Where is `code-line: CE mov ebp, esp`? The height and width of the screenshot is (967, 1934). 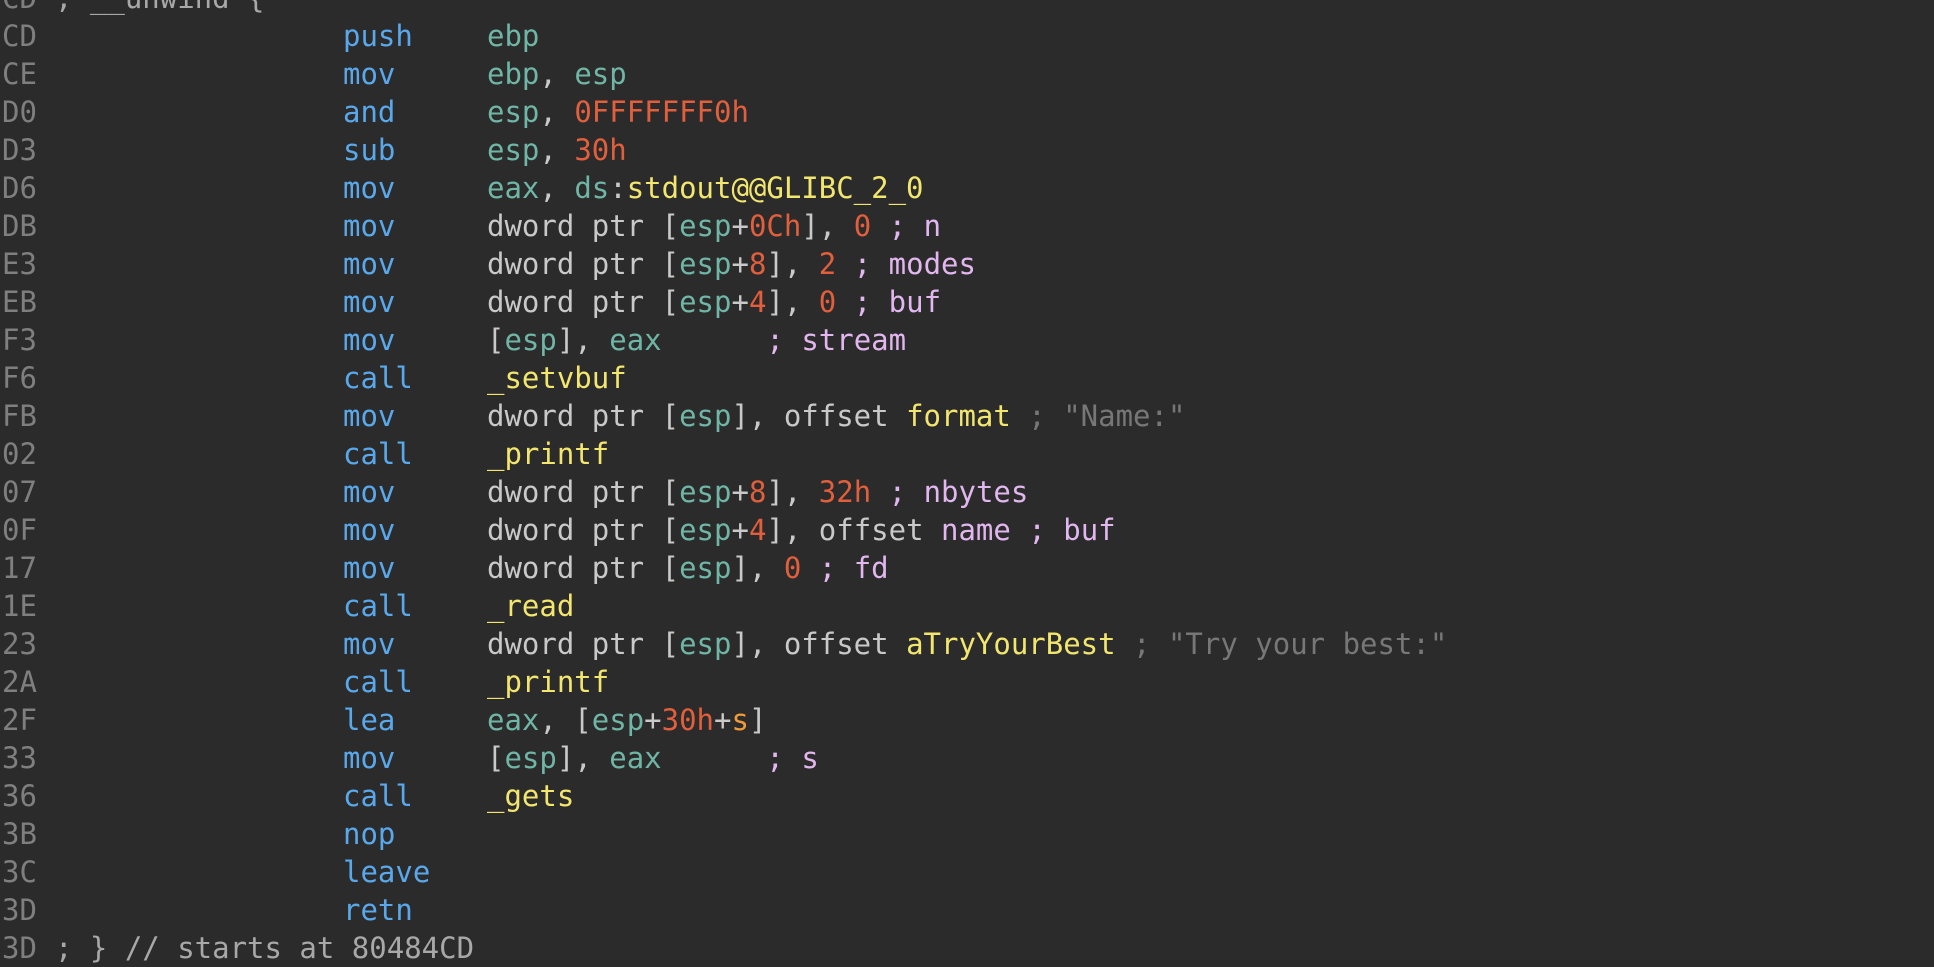
code-line: CE mov ebp, esp is located at coordinates (967, 74).